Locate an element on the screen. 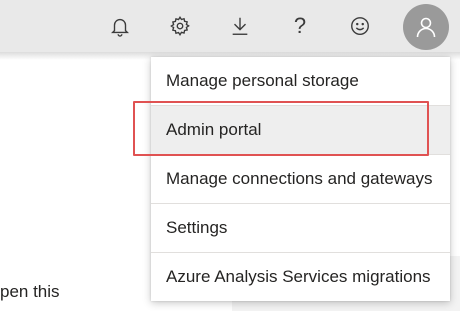  feedback-smiley-icon is located at coordinates (360, 26).